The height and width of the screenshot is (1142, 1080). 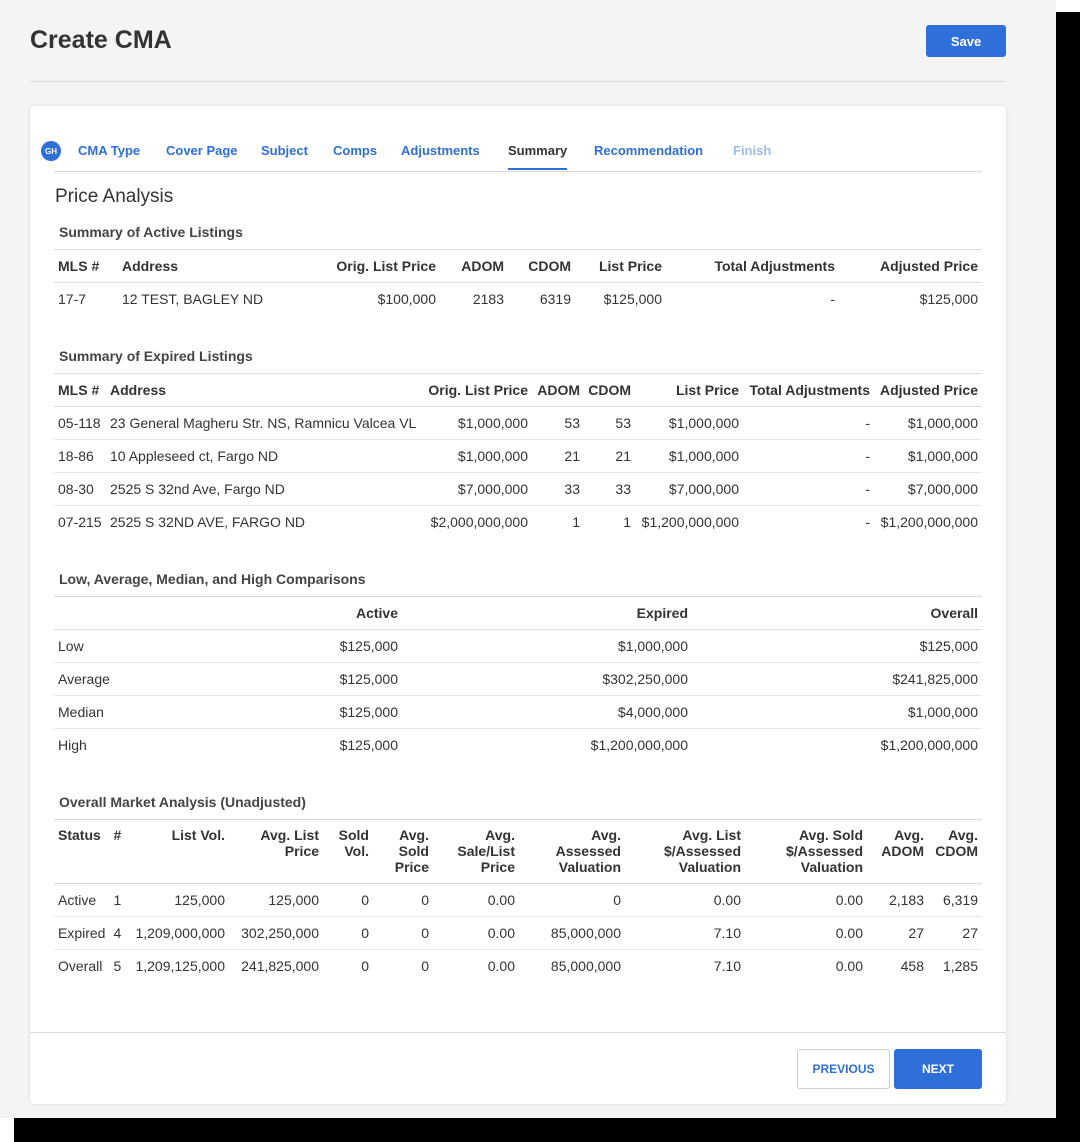 I want to click on table-cell: 53, so click(x=558, y=423).